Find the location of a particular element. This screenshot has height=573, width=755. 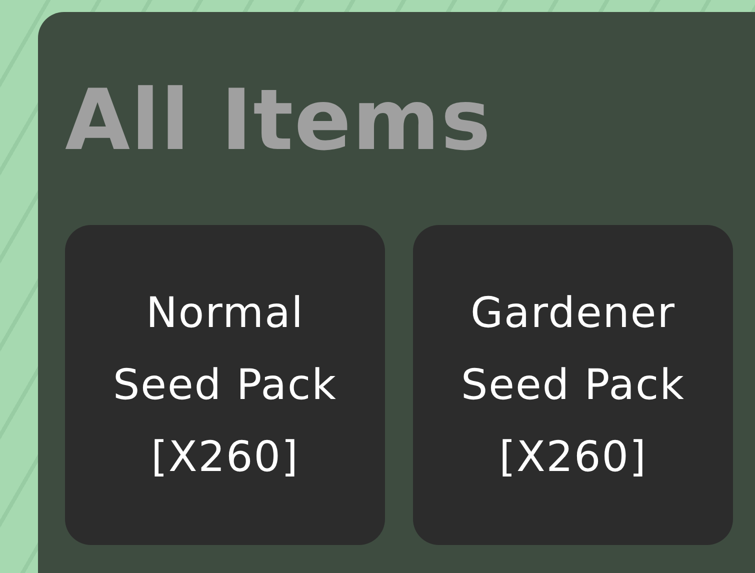

panel-title: All Items is located at coordinates (278, 120).